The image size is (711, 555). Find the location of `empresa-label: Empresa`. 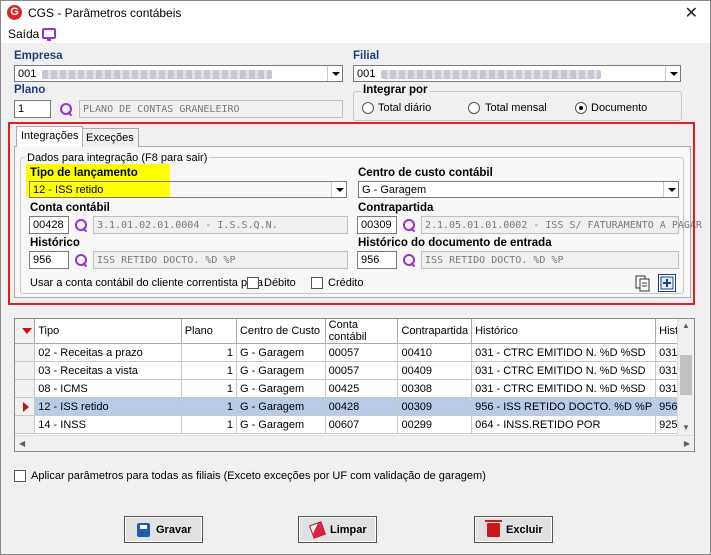

empresa-label: Empresa is located at coordinates (38, 56).